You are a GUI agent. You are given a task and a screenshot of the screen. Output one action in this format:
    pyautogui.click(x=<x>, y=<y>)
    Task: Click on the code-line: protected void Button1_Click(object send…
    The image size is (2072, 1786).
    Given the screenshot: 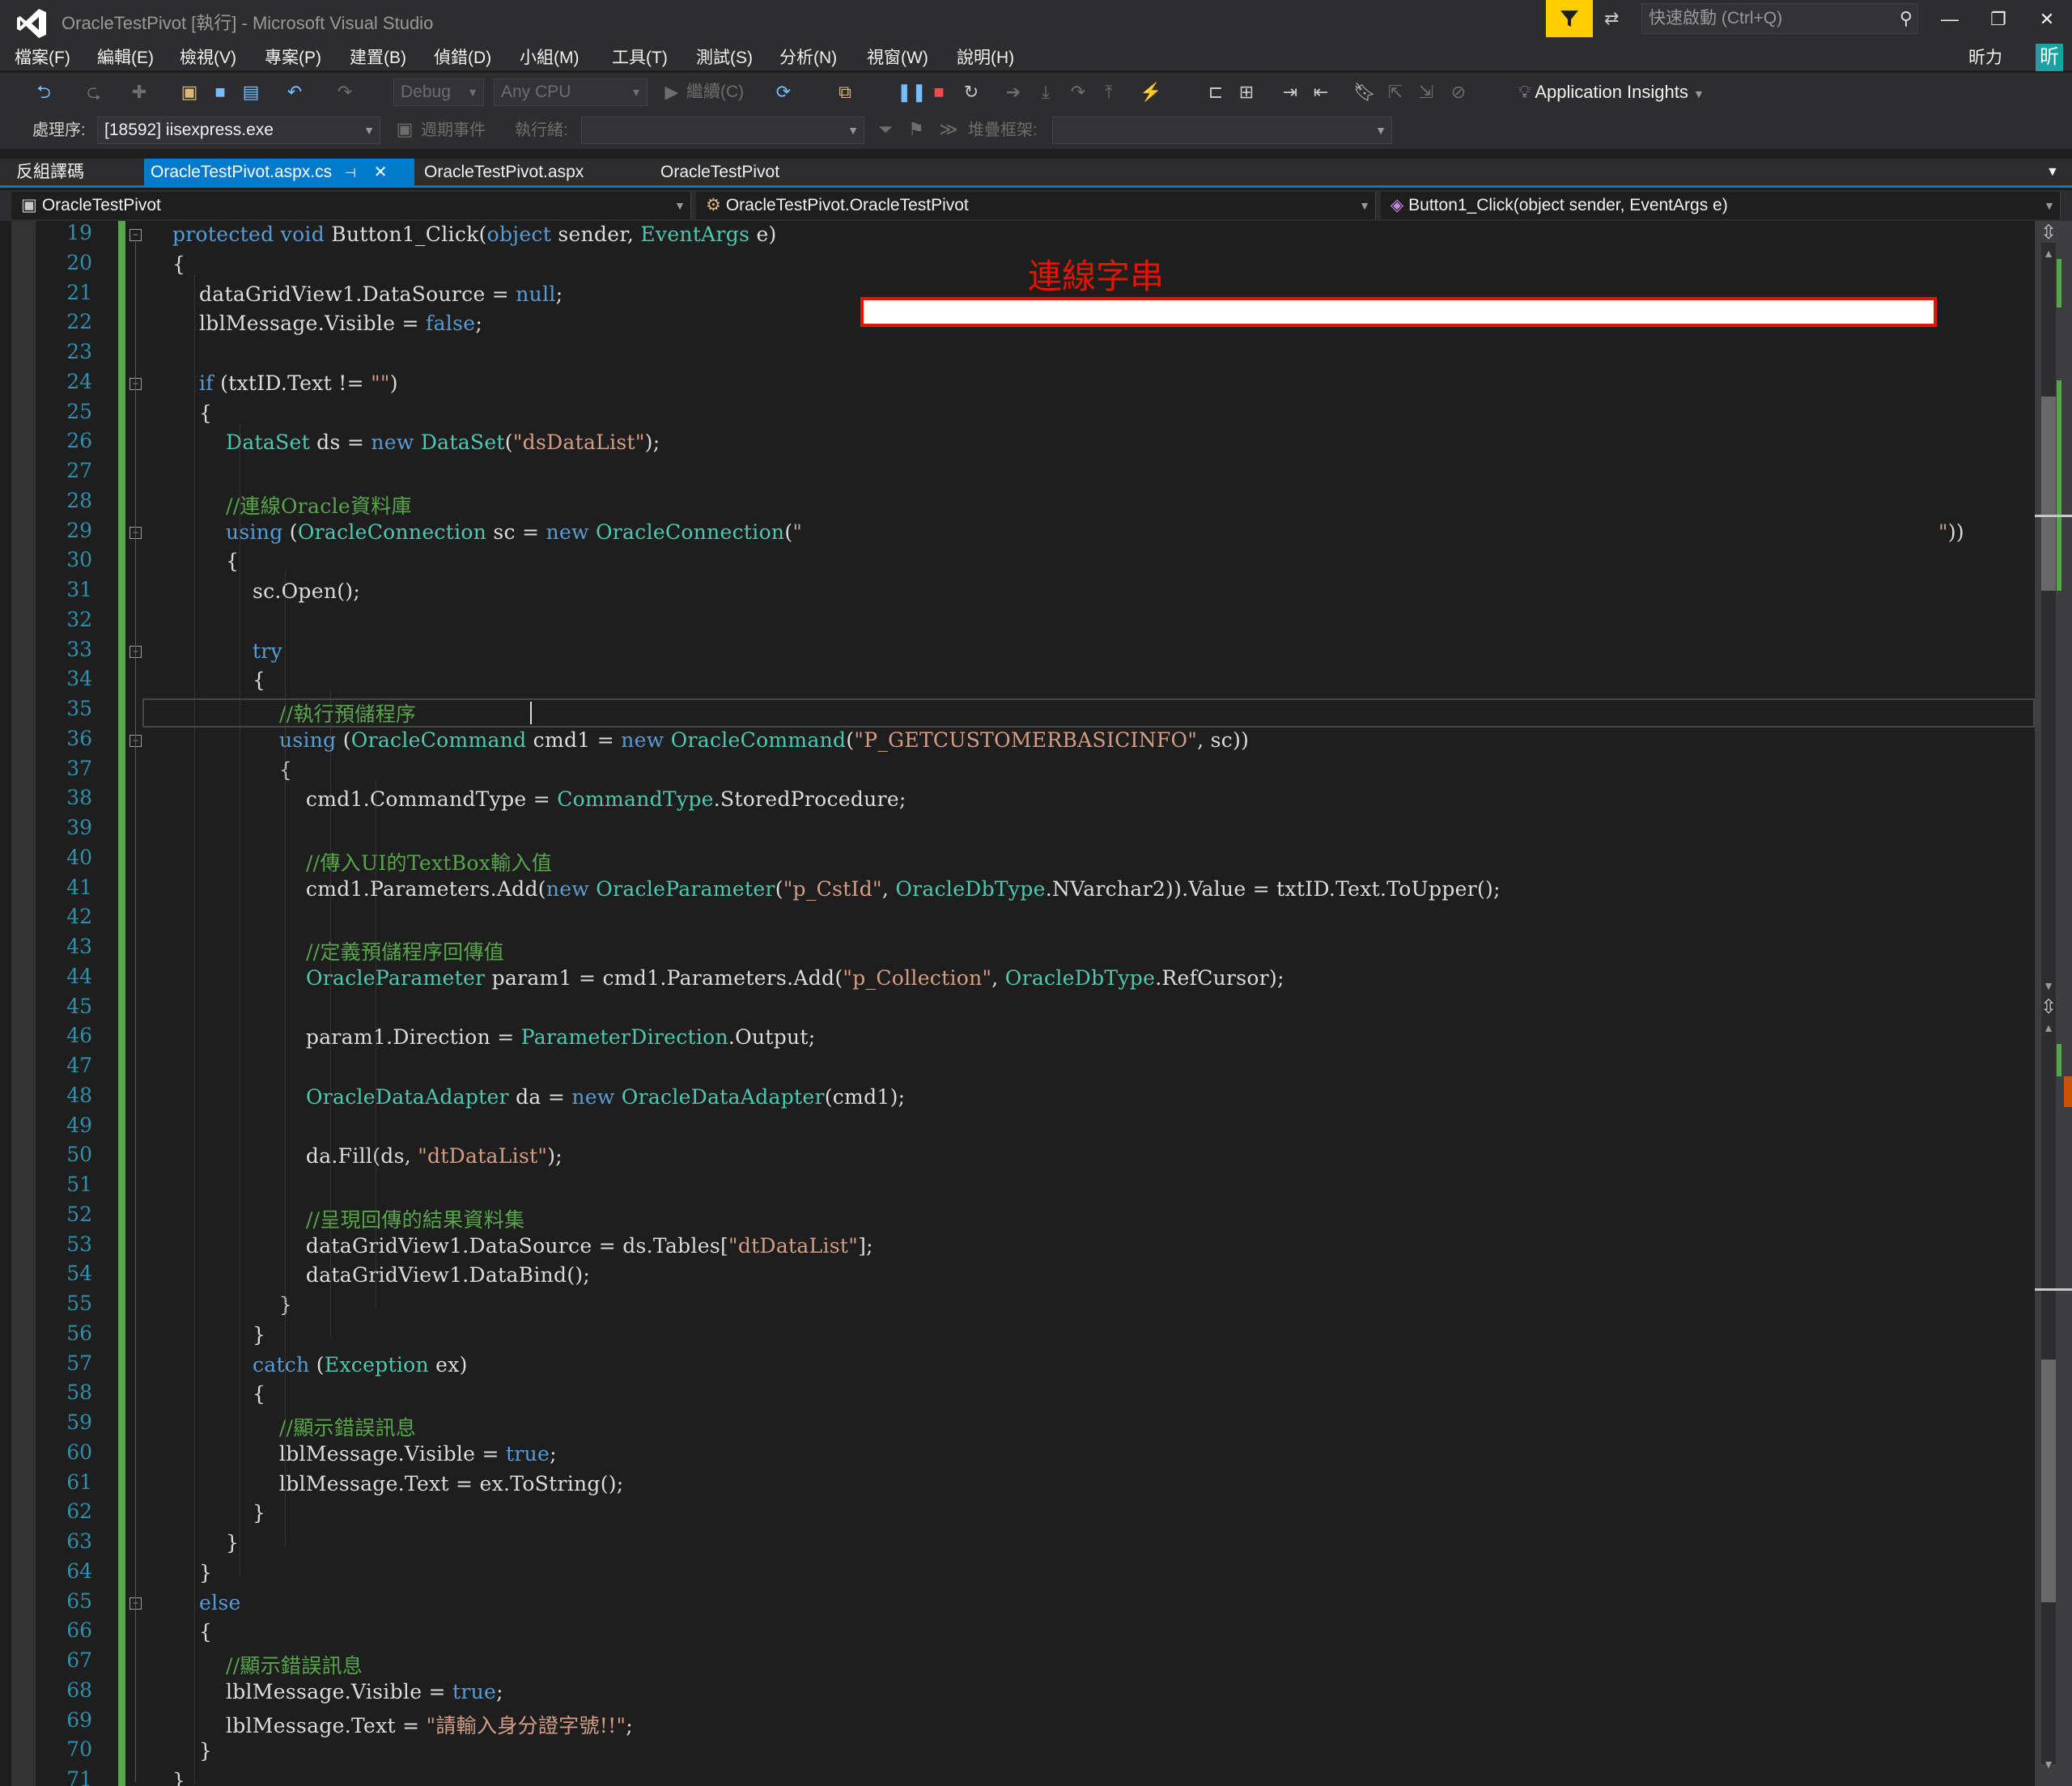 What is the action you would take?
    pyautogui.click(x=461, y=234)
    